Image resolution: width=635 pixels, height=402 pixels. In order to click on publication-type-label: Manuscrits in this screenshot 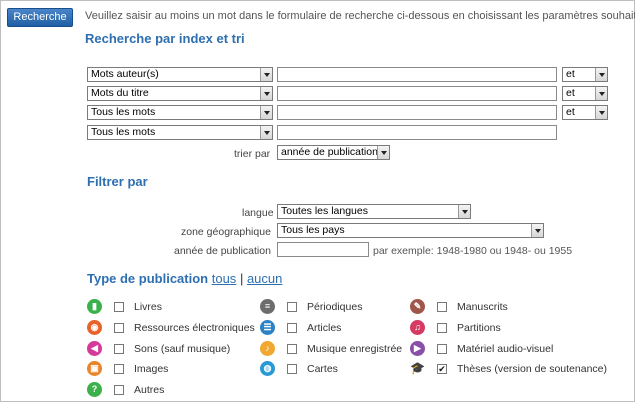, I will do `click(482, 307)`.